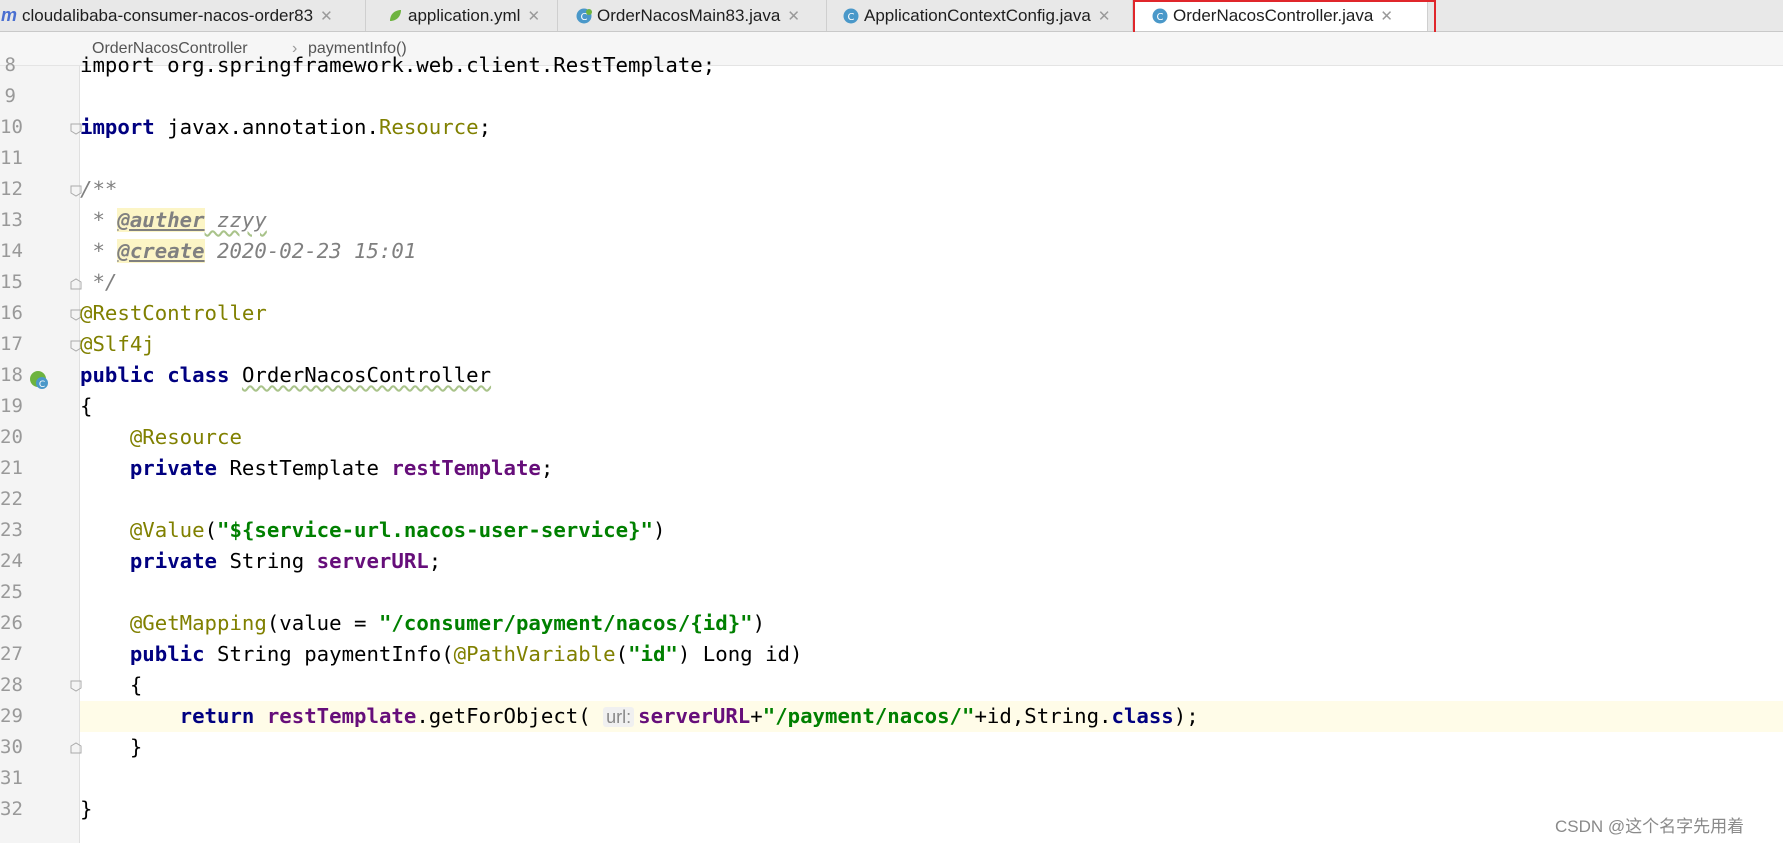 The height and width of the screenshot is (843, 1783). What do you see at coordinates (168, 15) in the screenshot?
I see `tab-label: cloudalibaba-consumer-nacos-order83` at bounding box center [168, 15].